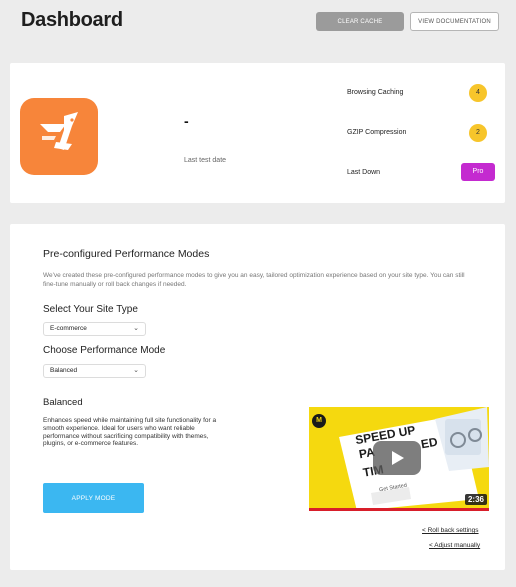 The height and width of the screenshot is (587, 516). Describe the element at coordinates (429, 443) in the screenshot. I see `video-headline-4: ED` at that location.